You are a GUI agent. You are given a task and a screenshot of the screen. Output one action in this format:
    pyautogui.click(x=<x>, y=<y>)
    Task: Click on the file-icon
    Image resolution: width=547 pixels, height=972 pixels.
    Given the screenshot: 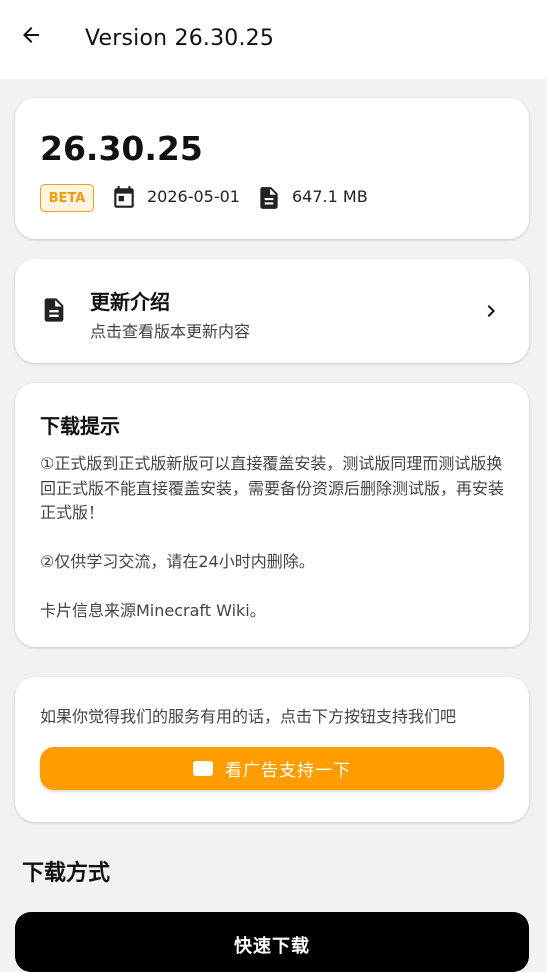 What is the action you would take?
    pyautogui.click(x=269, y=198)
    